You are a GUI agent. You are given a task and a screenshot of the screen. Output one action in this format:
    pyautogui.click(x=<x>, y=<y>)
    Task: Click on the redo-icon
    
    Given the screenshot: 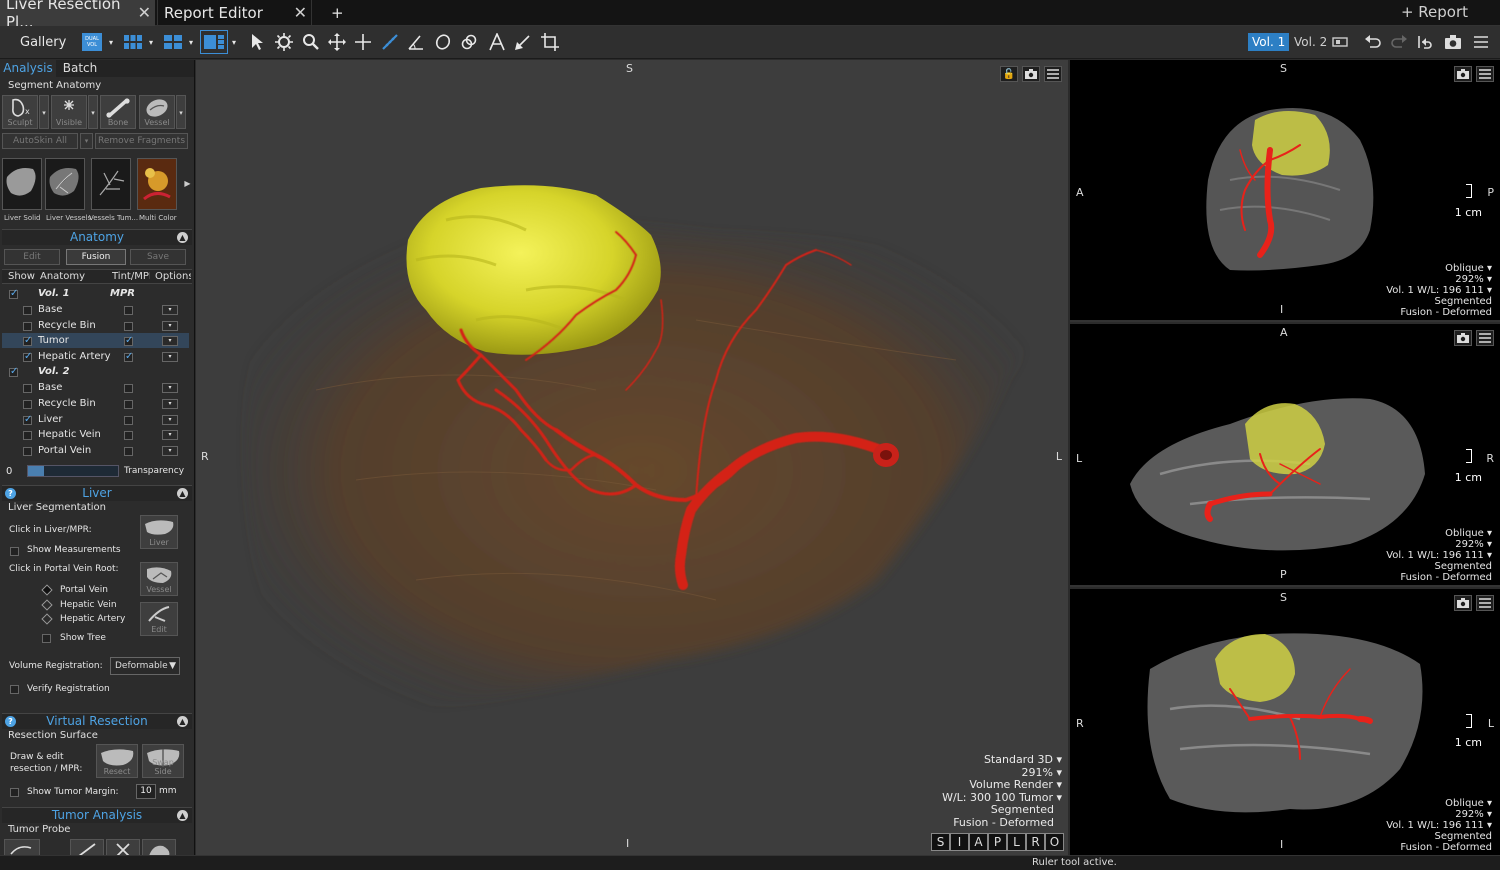 What is the action you would take?
    pyautogui.click(x=1399, y=42)
    